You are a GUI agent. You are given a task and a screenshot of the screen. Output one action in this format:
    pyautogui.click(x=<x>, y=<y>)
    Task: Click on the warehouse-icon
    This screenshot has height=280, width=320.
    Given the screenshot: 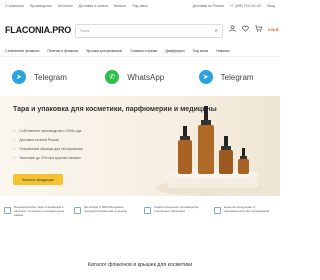 What is the action you would take?
    pyautogui.click(x=7, y=210)
    